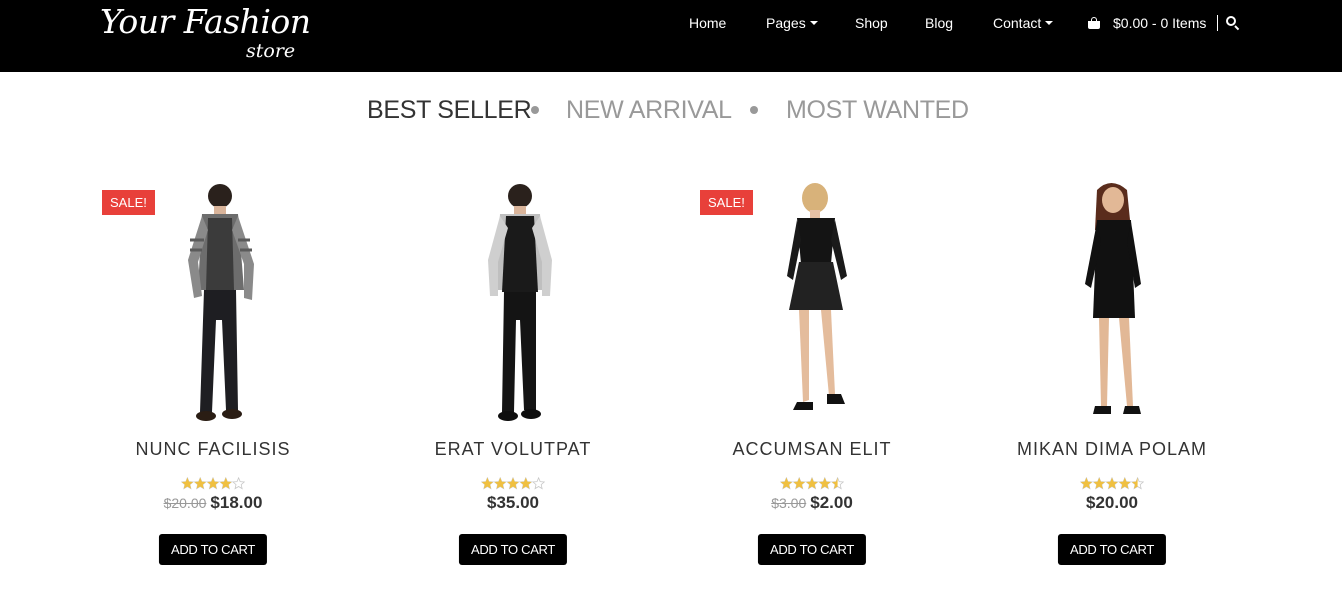 This screenshot has height=616, width=1342. I want to click on current-price: $18.00, so click(236, 502).